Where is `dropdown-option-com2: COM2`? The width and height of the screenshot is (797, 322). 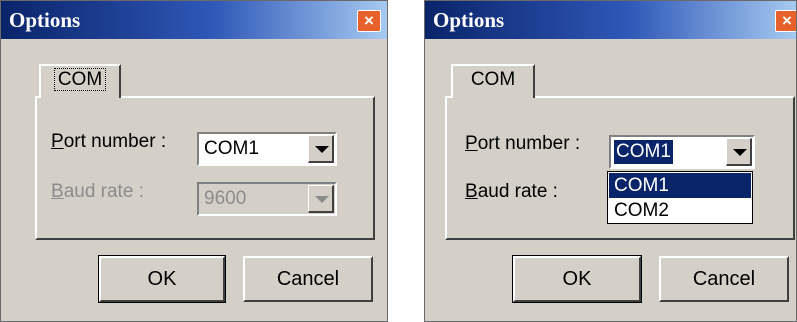
dropdown-option-com2: COM2 is located at coordinates (680, 210).